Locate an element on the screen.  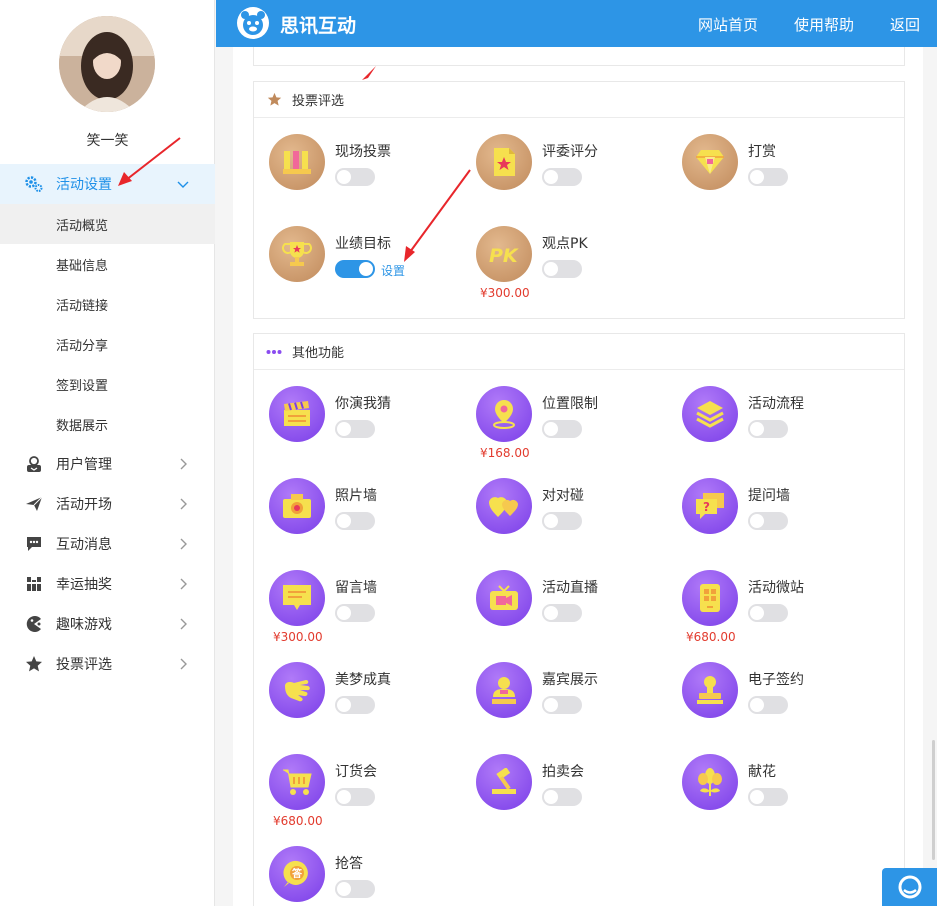
camera-icon is located at coordinates (297, 506).